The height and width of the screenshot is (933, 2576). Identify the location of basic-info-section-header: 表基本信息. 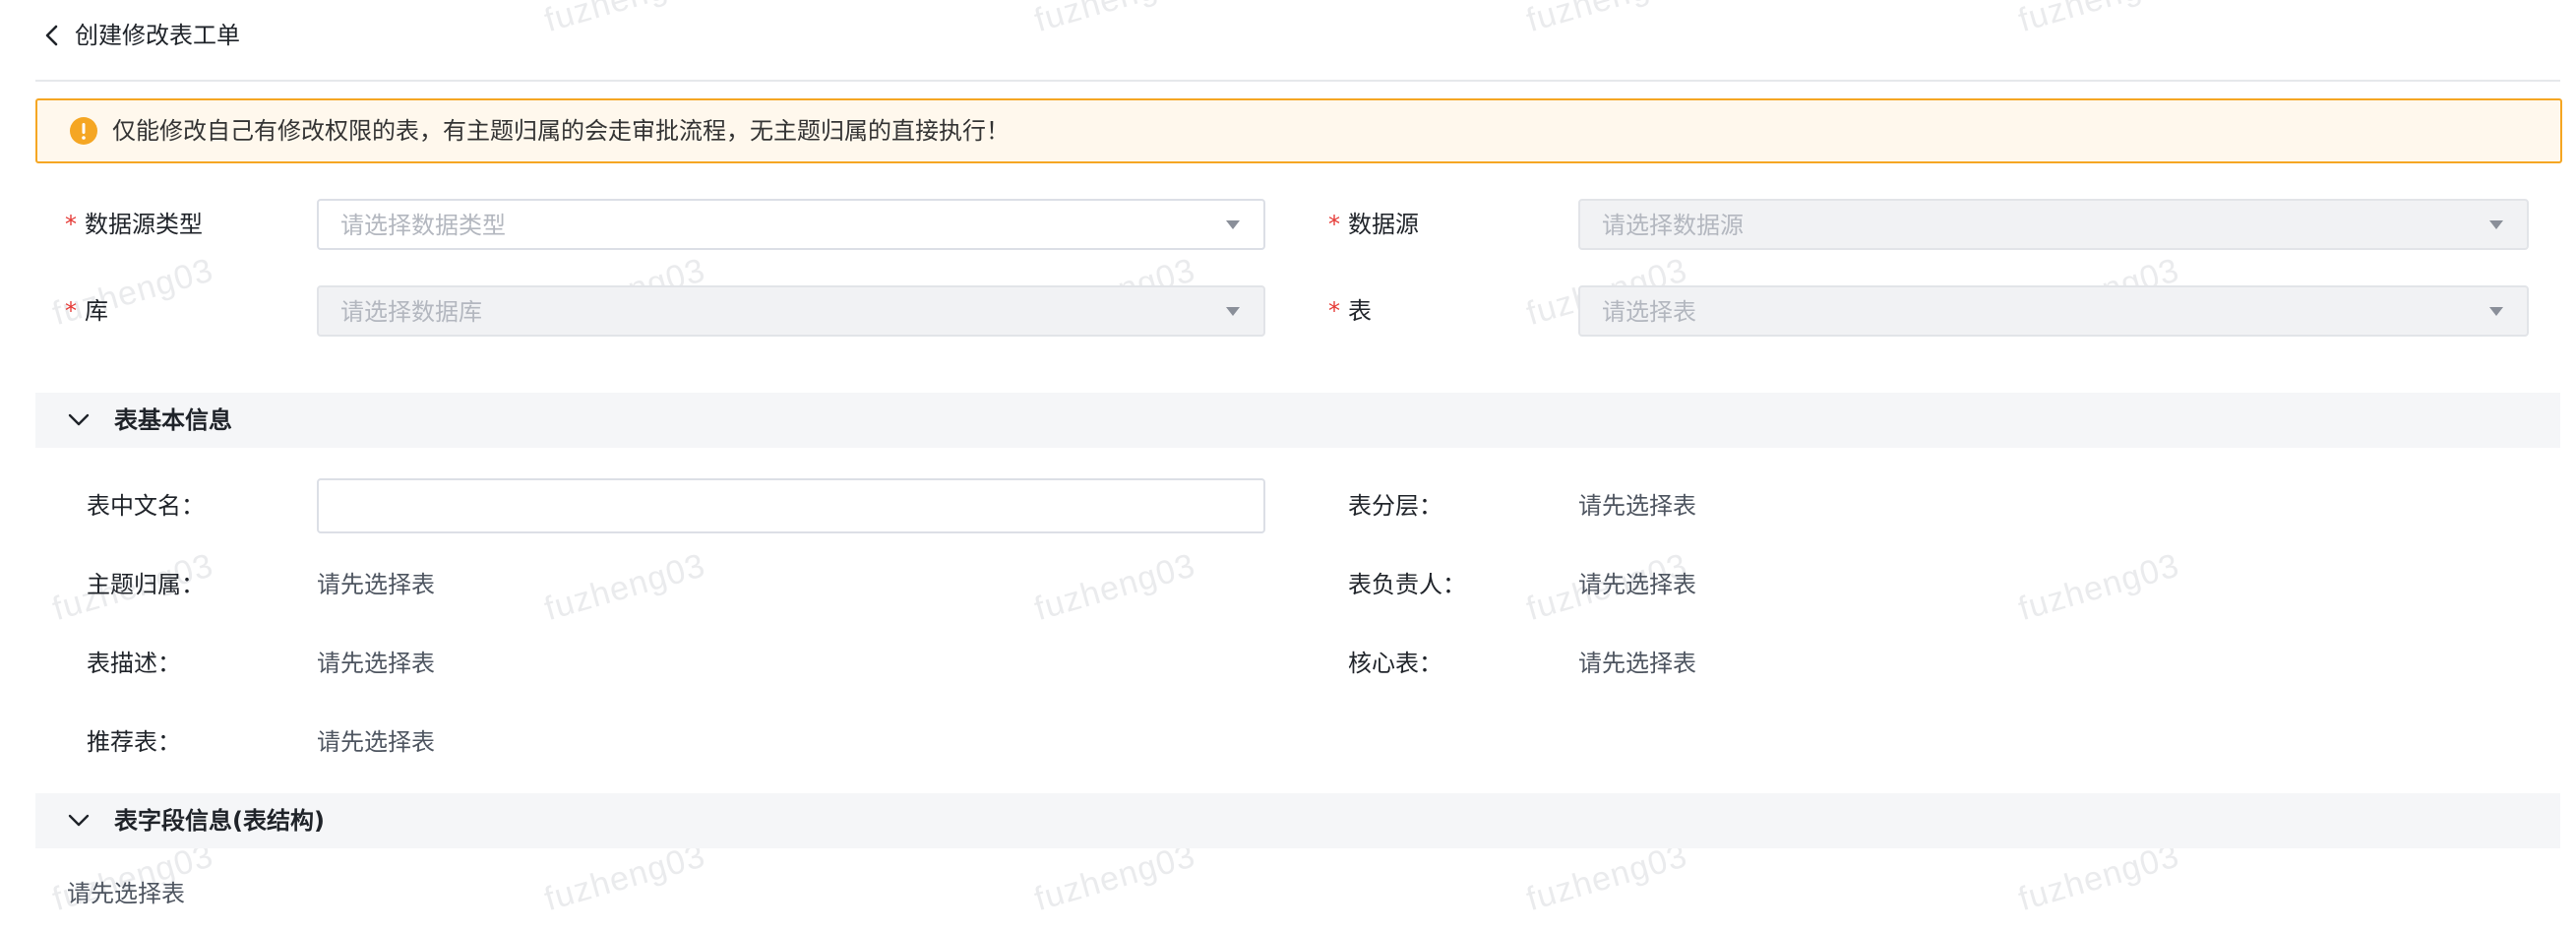
(1297, 420).